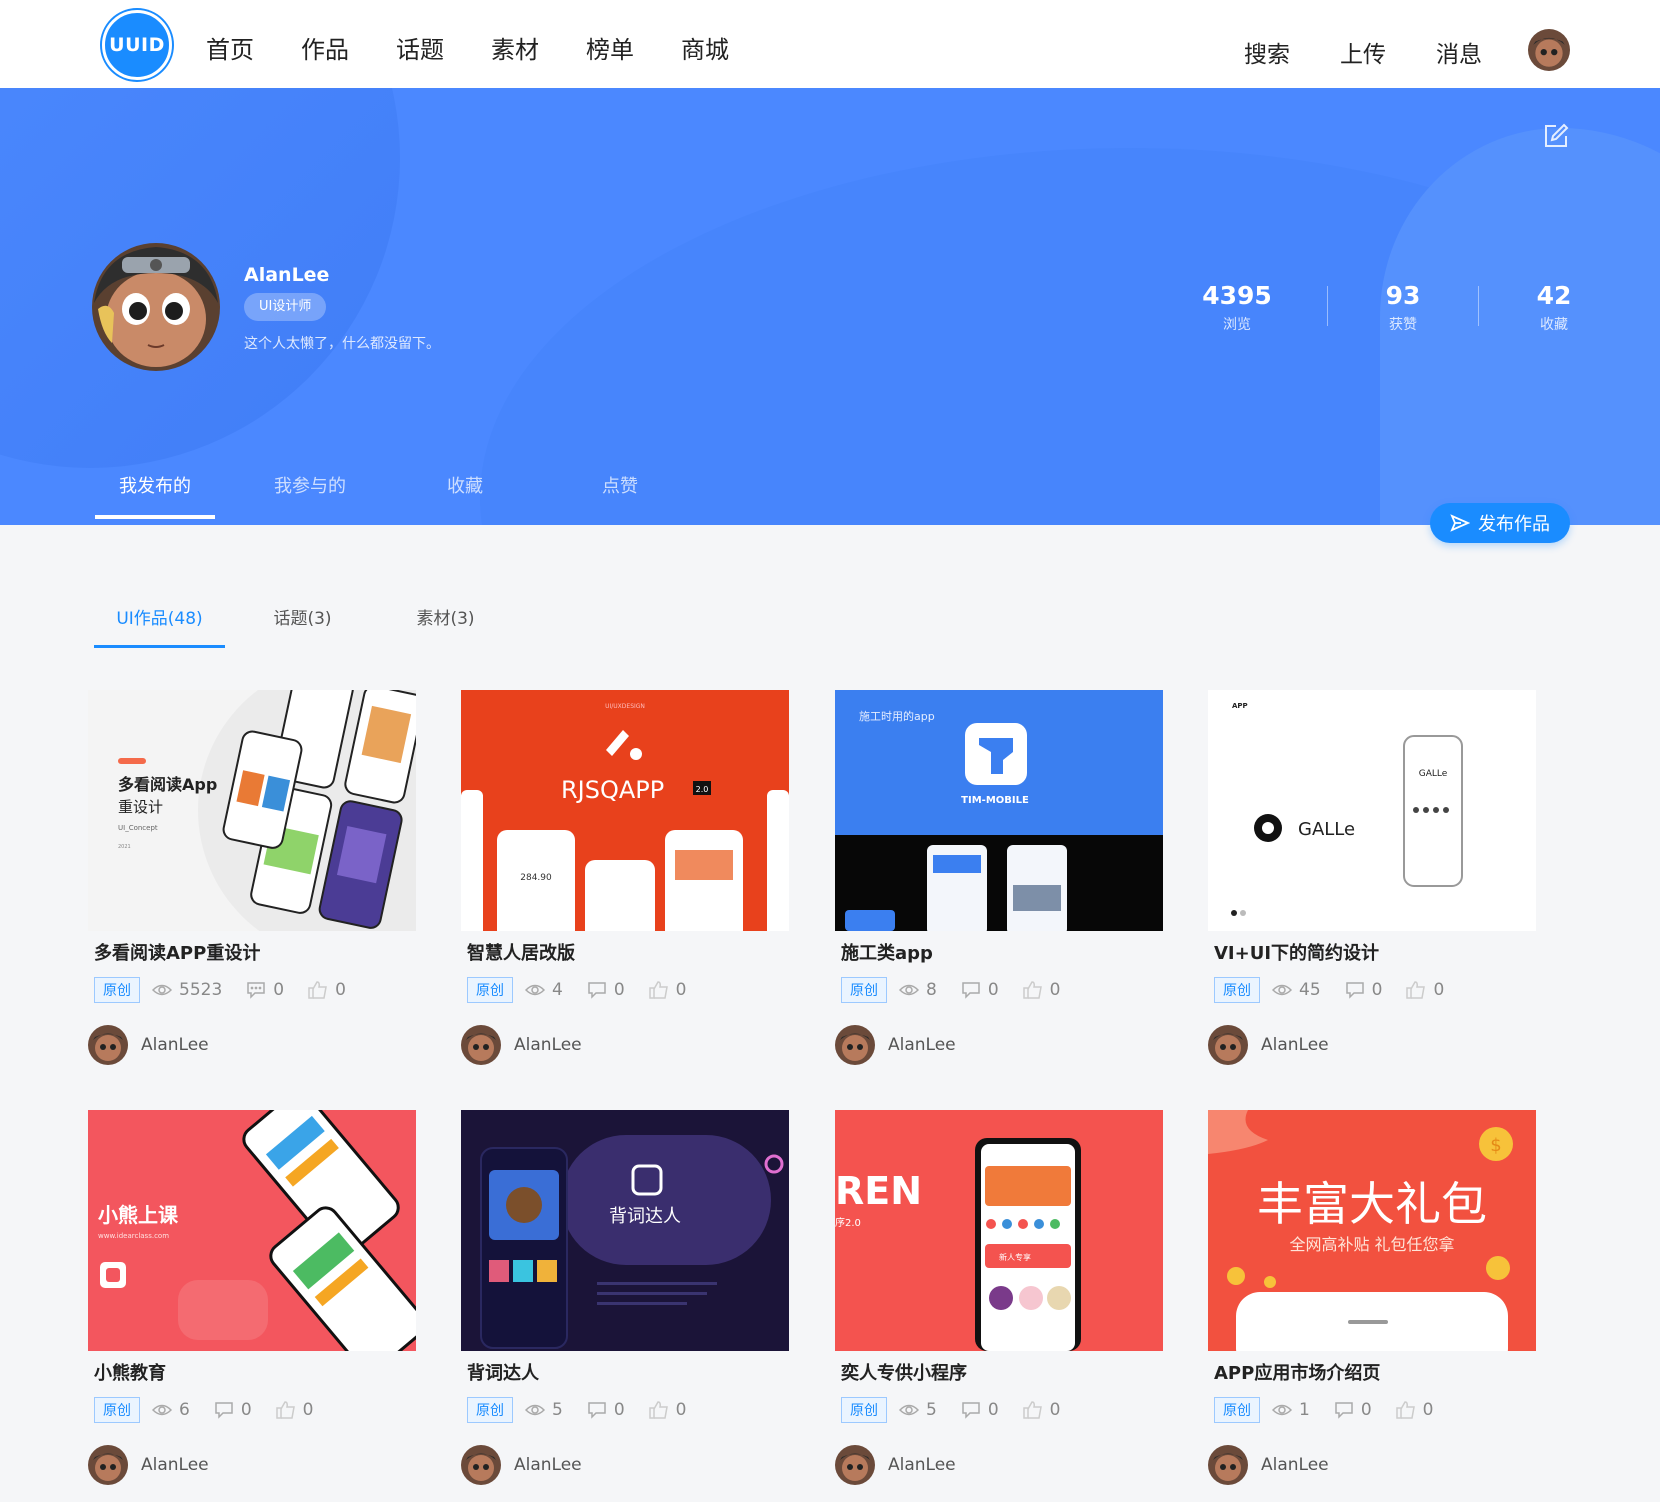 Image resolution: width=1660 pixels, height=1502 pixels. What do you see at coordinates (628, 952) in the screenshot?
I see `work-title: 智慧人居改版` at bounding box center [628, 952].